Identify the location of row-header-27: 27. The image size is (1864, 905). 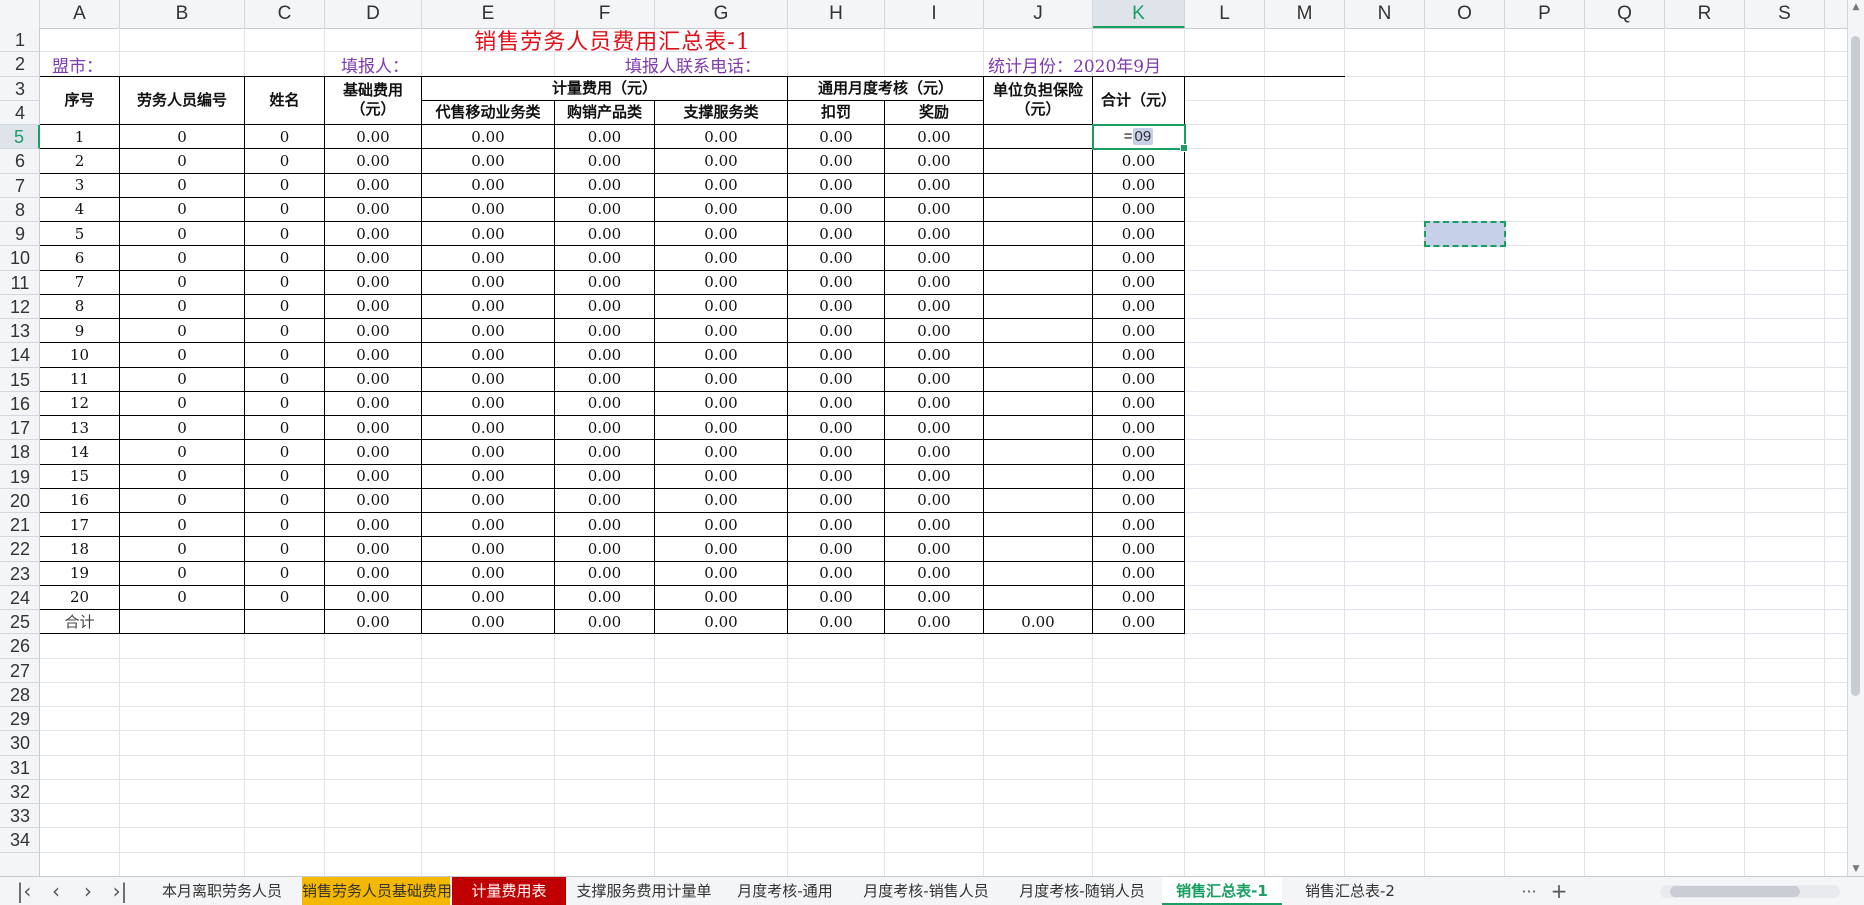
(20, 671).